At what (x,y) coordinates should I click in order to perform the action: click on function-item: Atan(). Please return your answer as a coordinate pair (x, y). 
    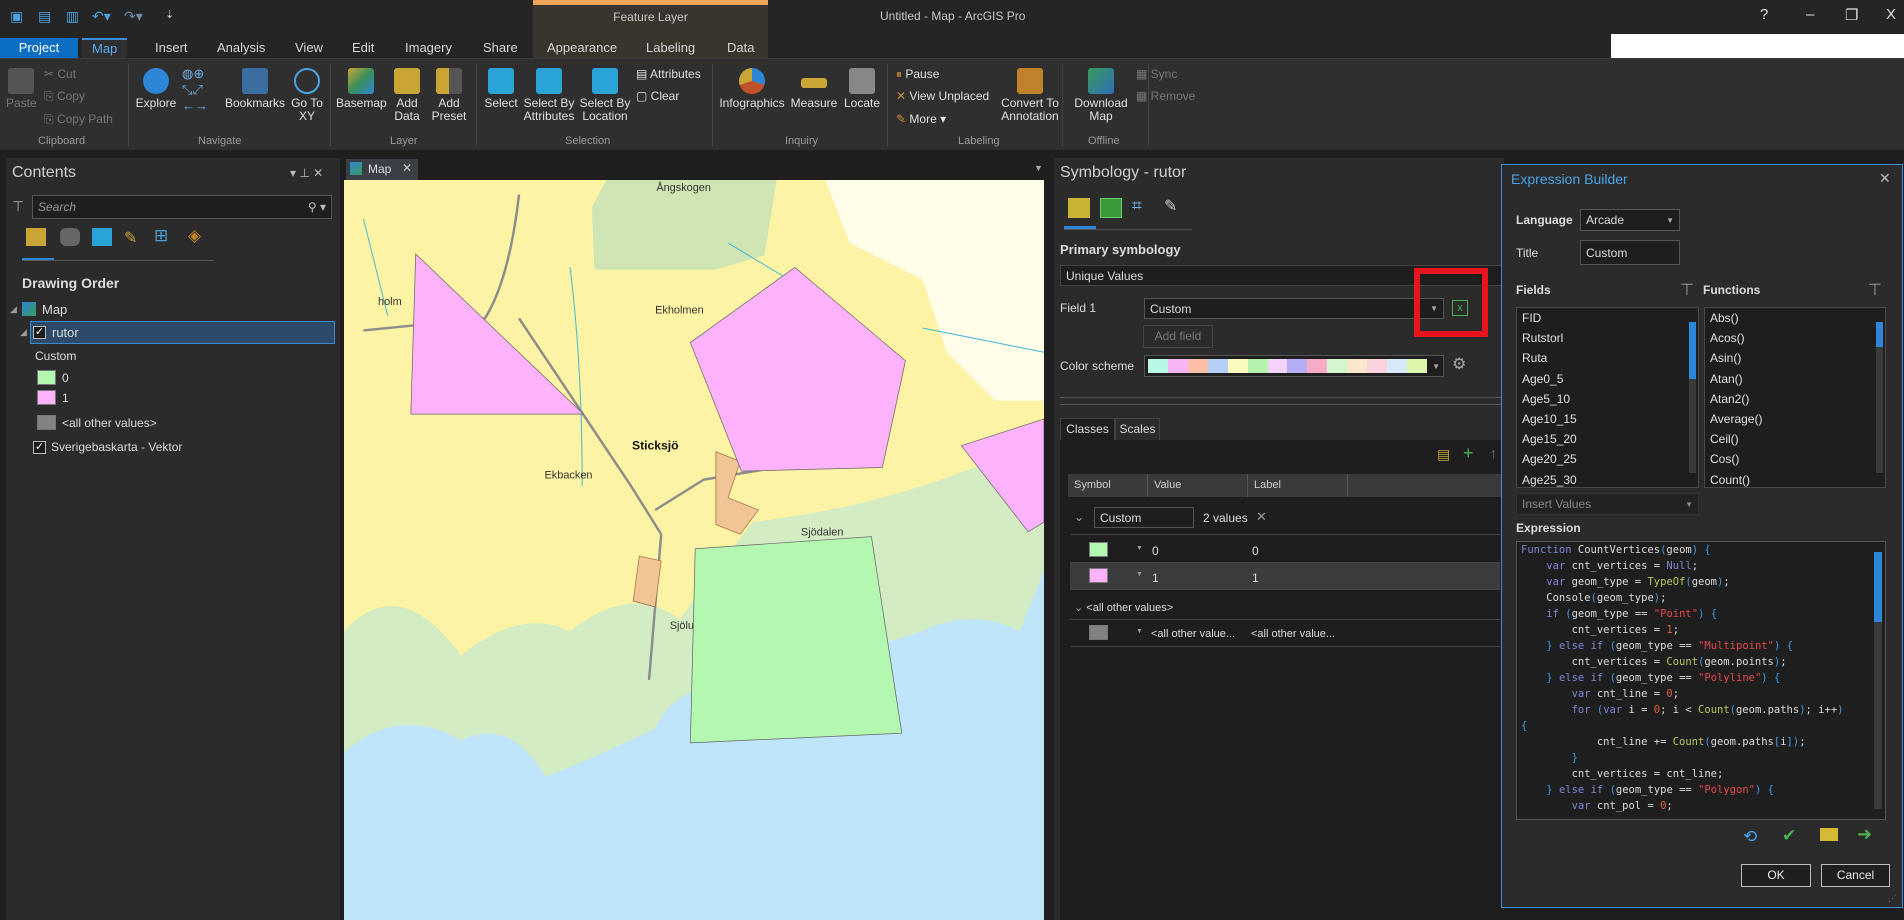
    Looking at the image, I should click on (1795, 379).